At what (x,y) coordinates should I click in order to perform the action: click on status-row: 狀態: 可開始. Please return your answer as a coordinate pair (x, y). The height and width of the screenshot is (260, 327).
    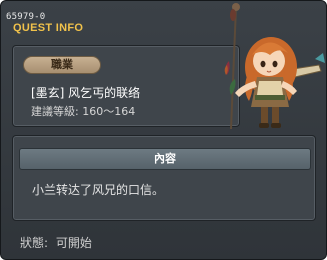
    Looking at the image, I should click on (56, 242).